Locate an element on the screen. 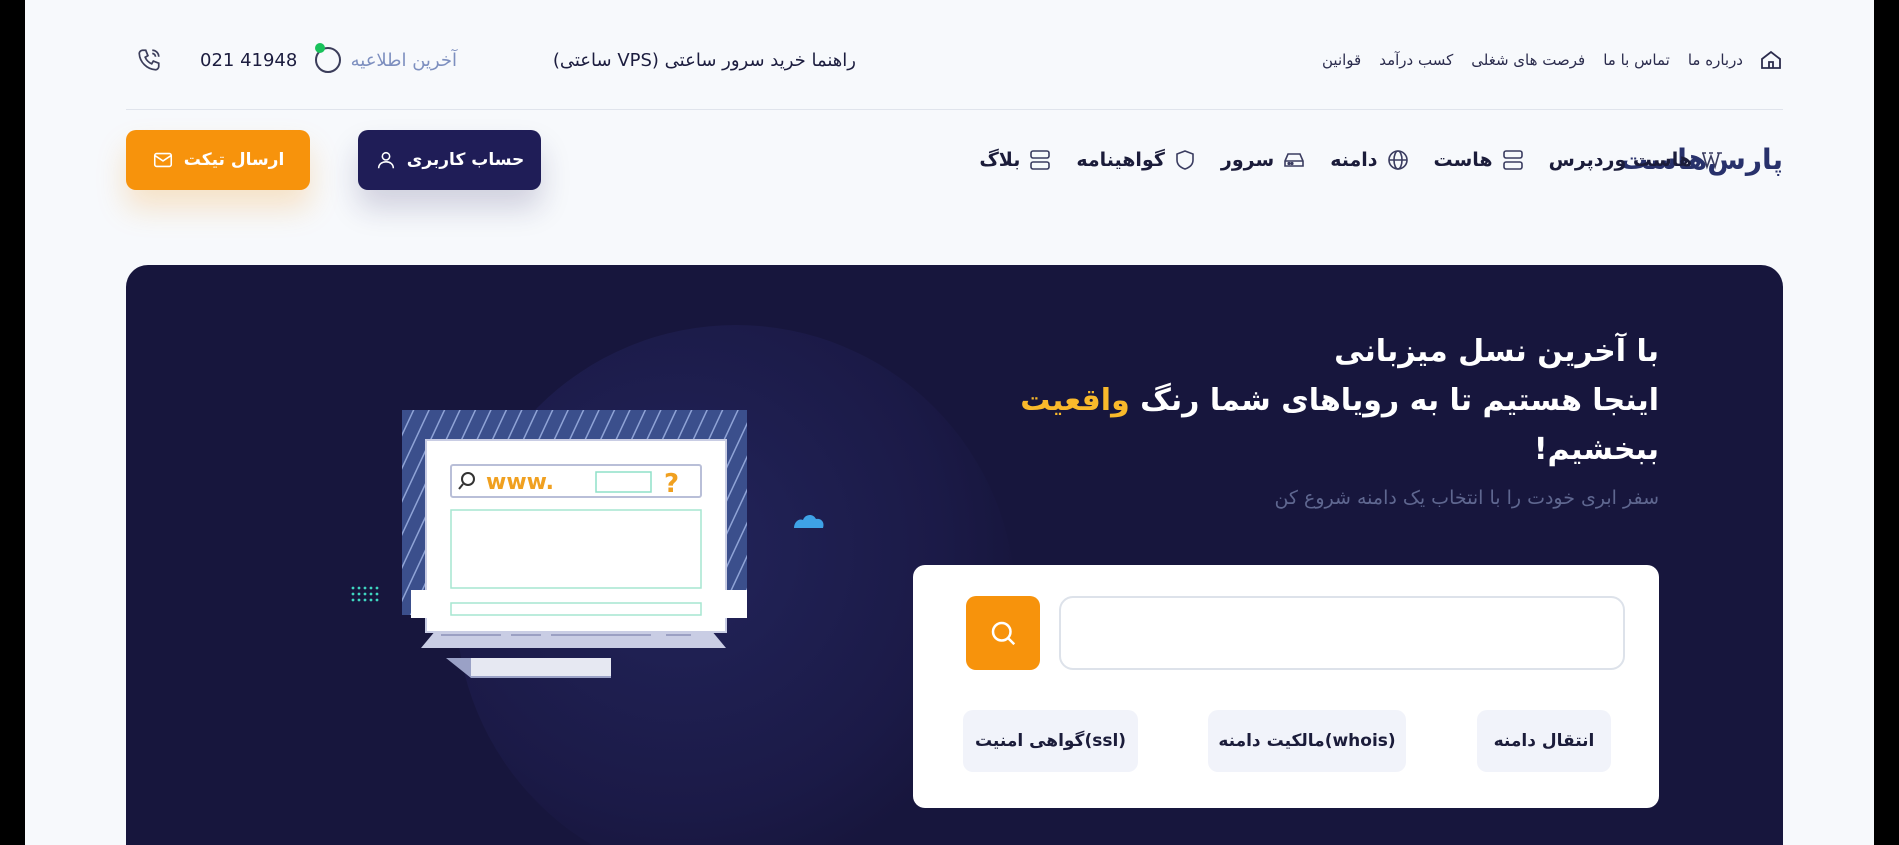 Image resolution: width=1899 pixels, height=845 pixels. nav-domain: دامنه is located at coordinates (1369, 160).